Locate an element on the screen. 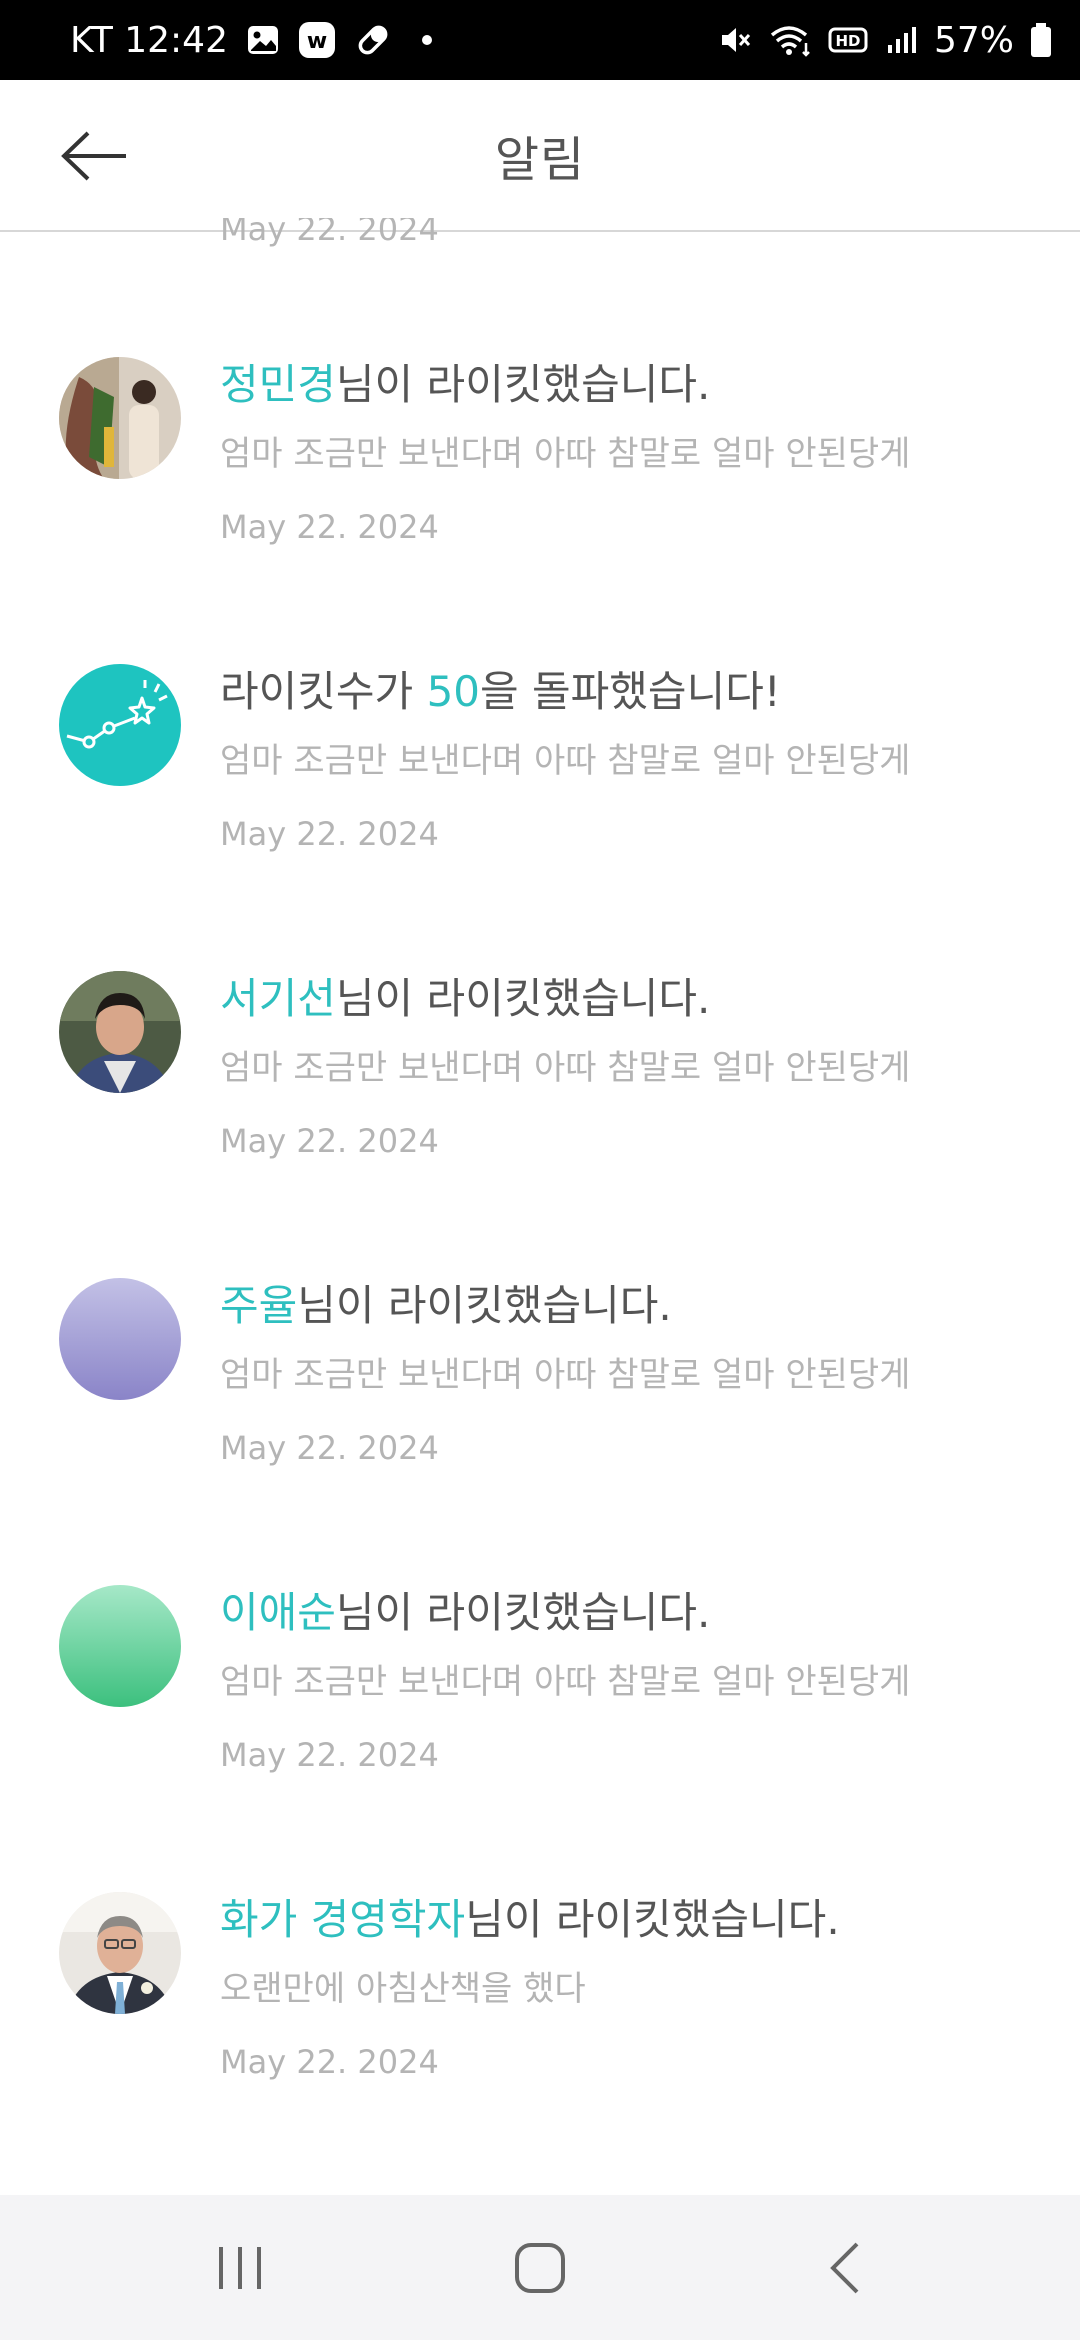 Image resolution: width=1080 pixels, height=2340 pixels. notification-prefix: 라이킷수가 is located at coordinates (323, 691).